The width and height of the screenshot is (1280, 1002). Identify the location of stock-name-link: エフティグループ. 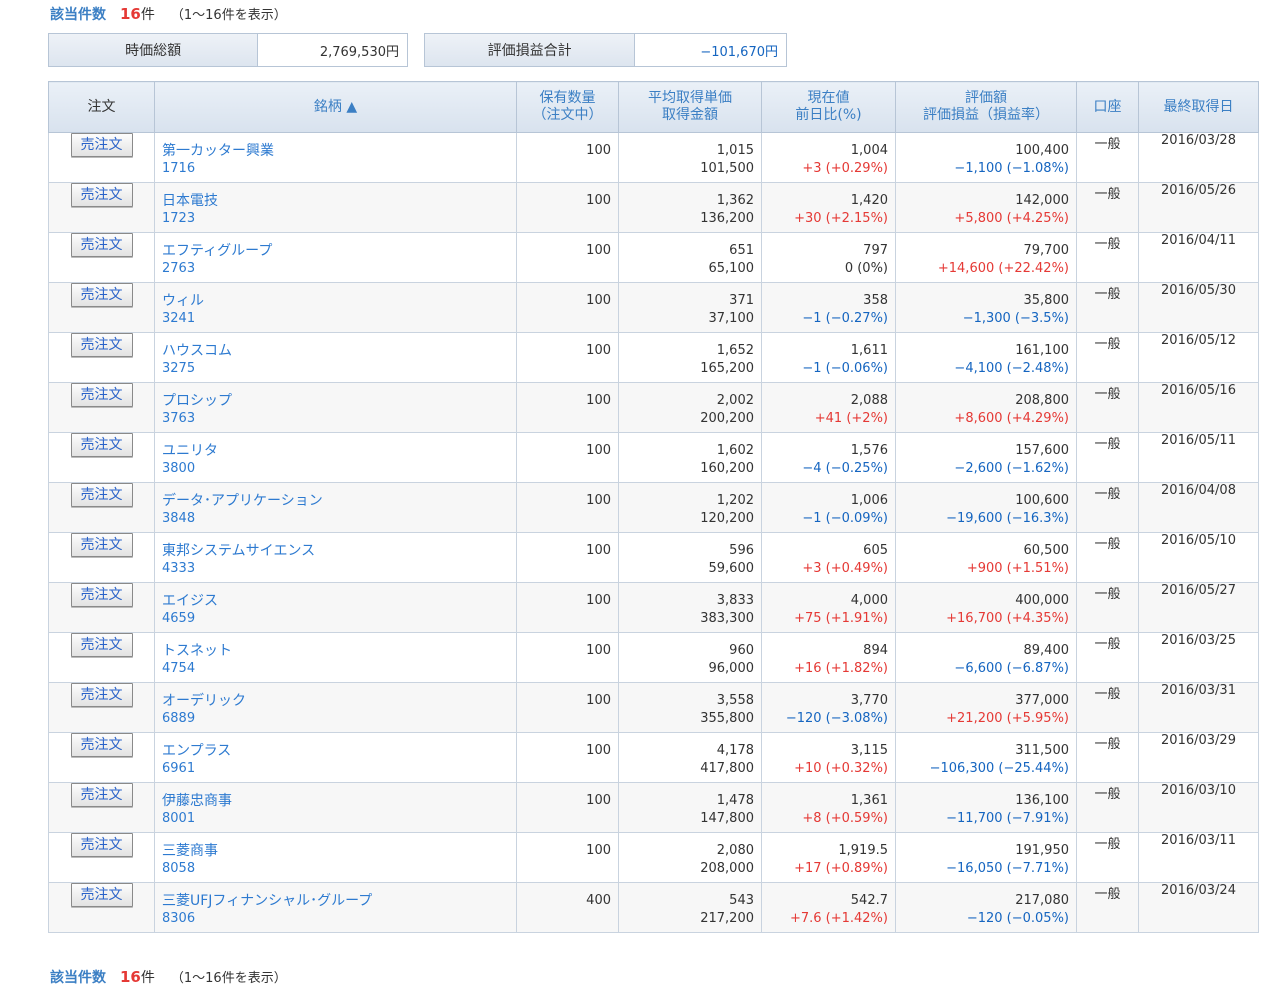
(335, 251).